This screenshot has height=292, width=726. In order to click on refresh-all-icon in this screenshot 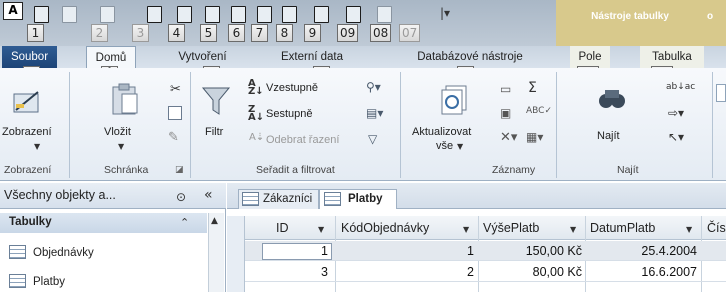, I will do `click(455, 100)`.